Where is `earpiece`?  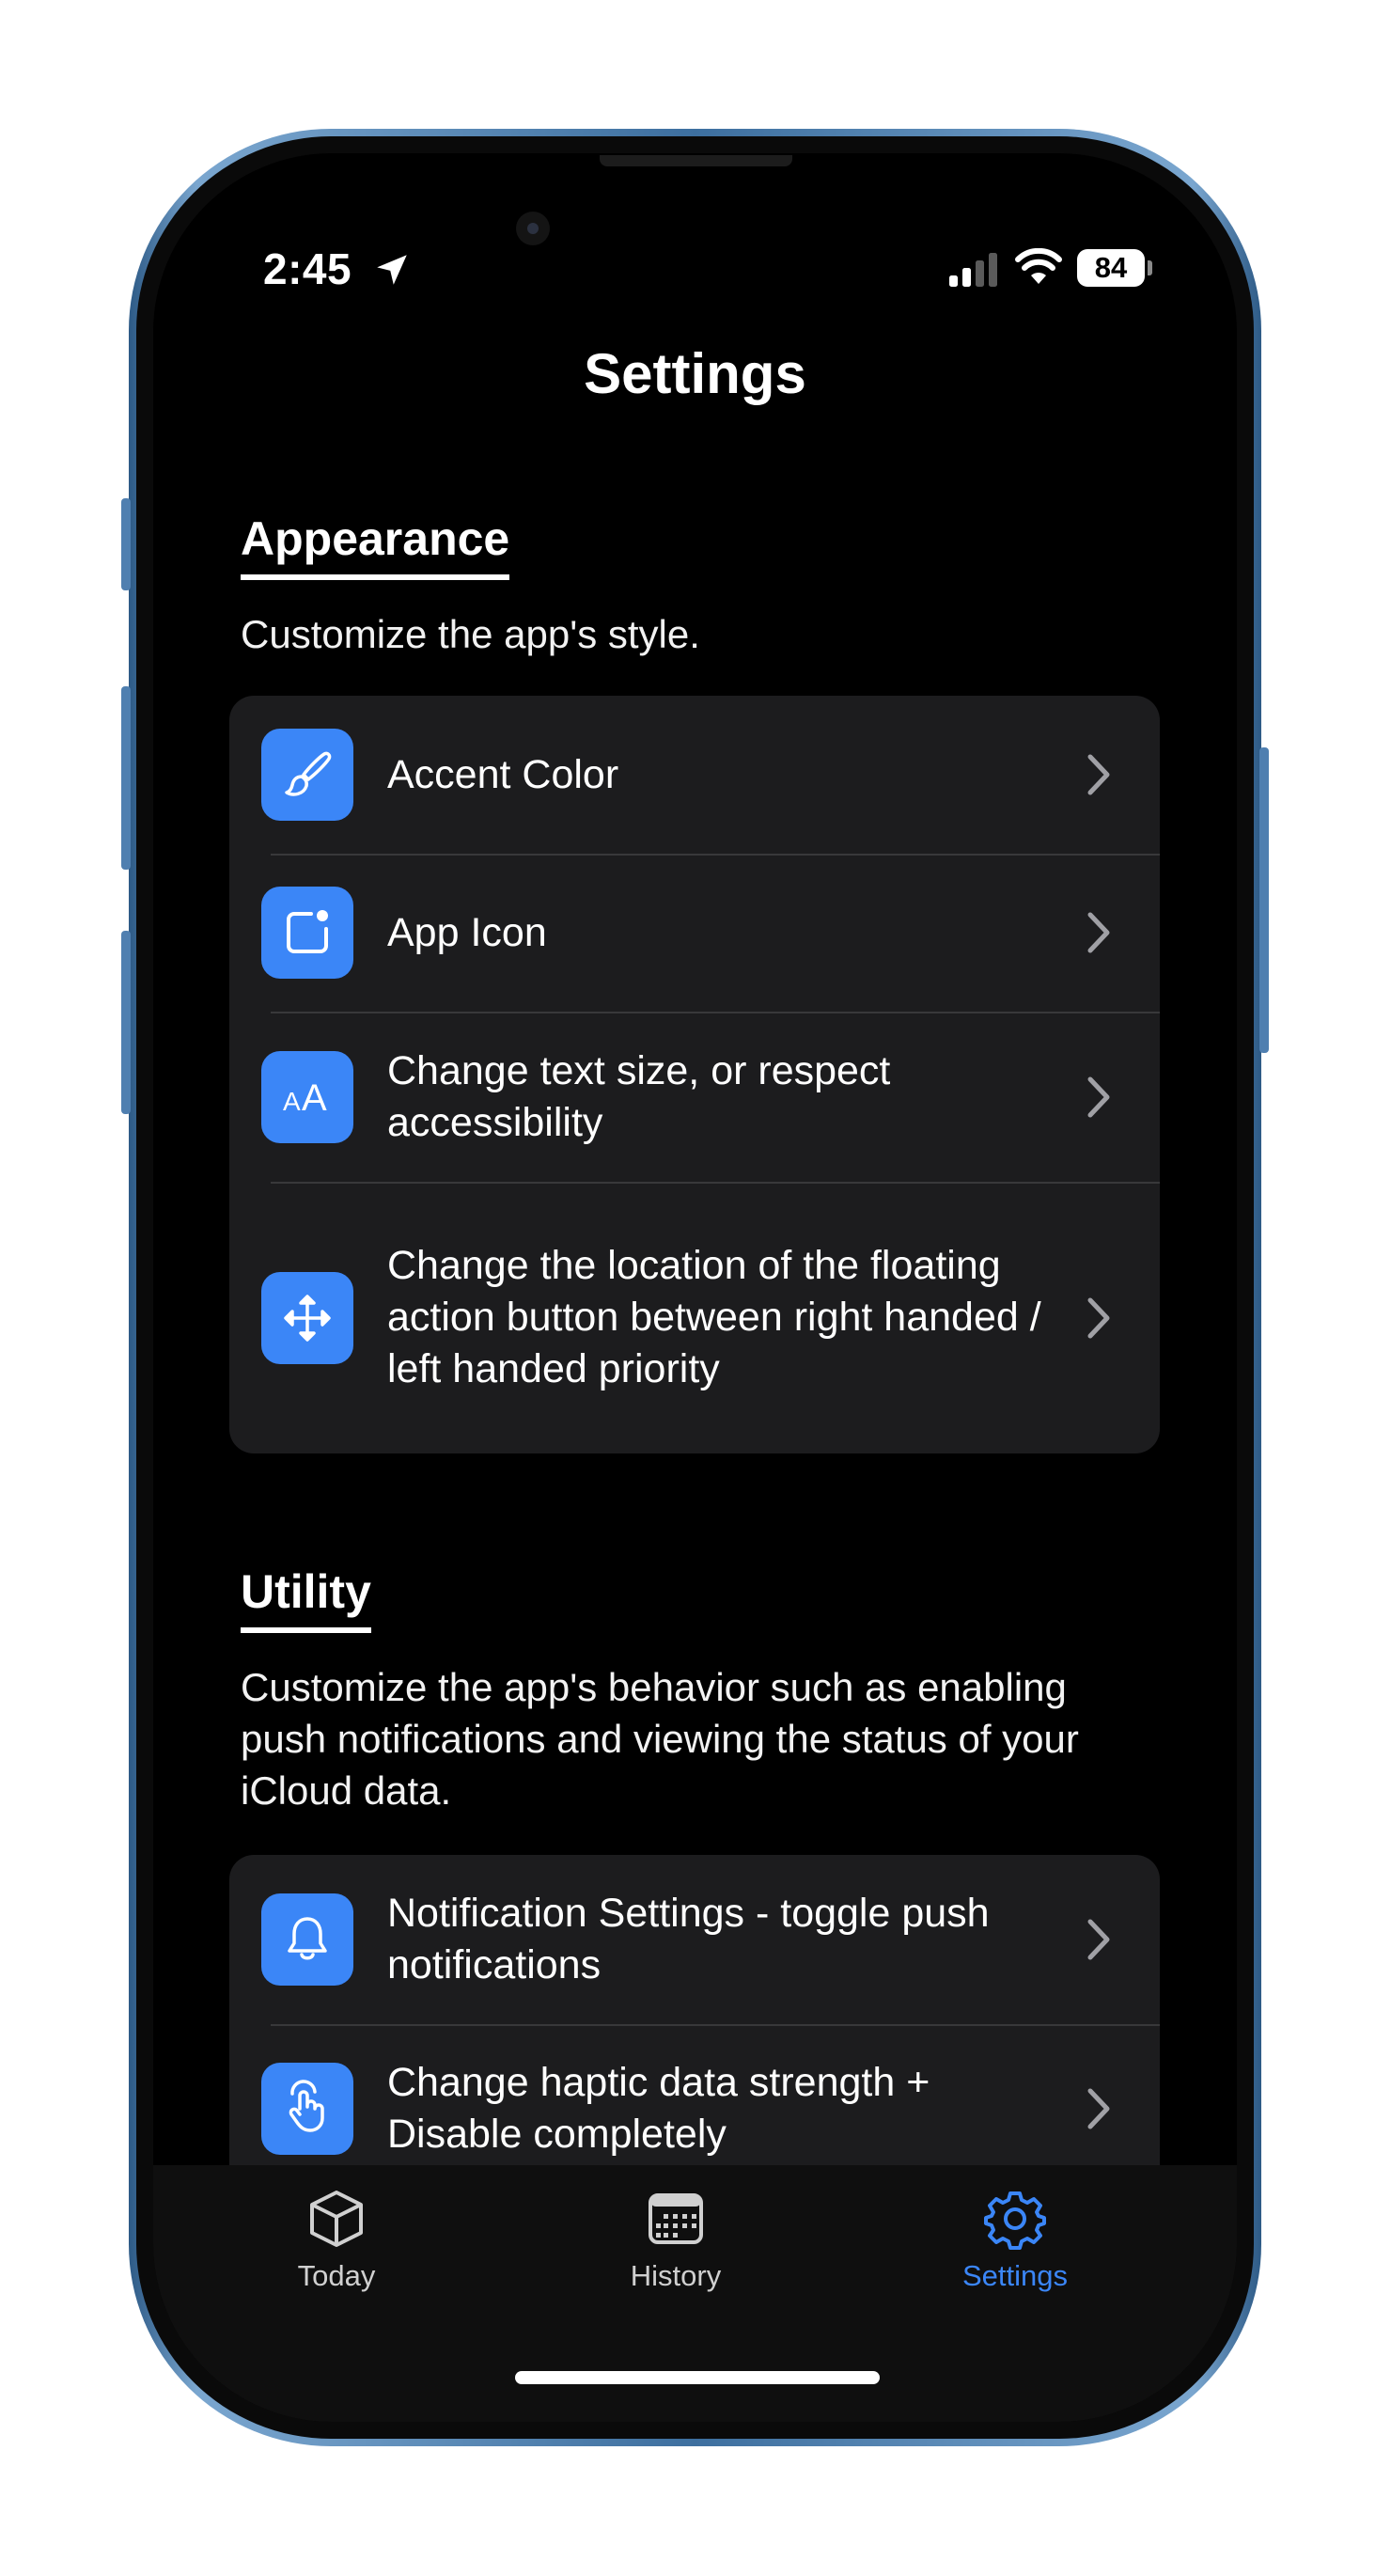
earpiece is located at coordinates (696, 161).